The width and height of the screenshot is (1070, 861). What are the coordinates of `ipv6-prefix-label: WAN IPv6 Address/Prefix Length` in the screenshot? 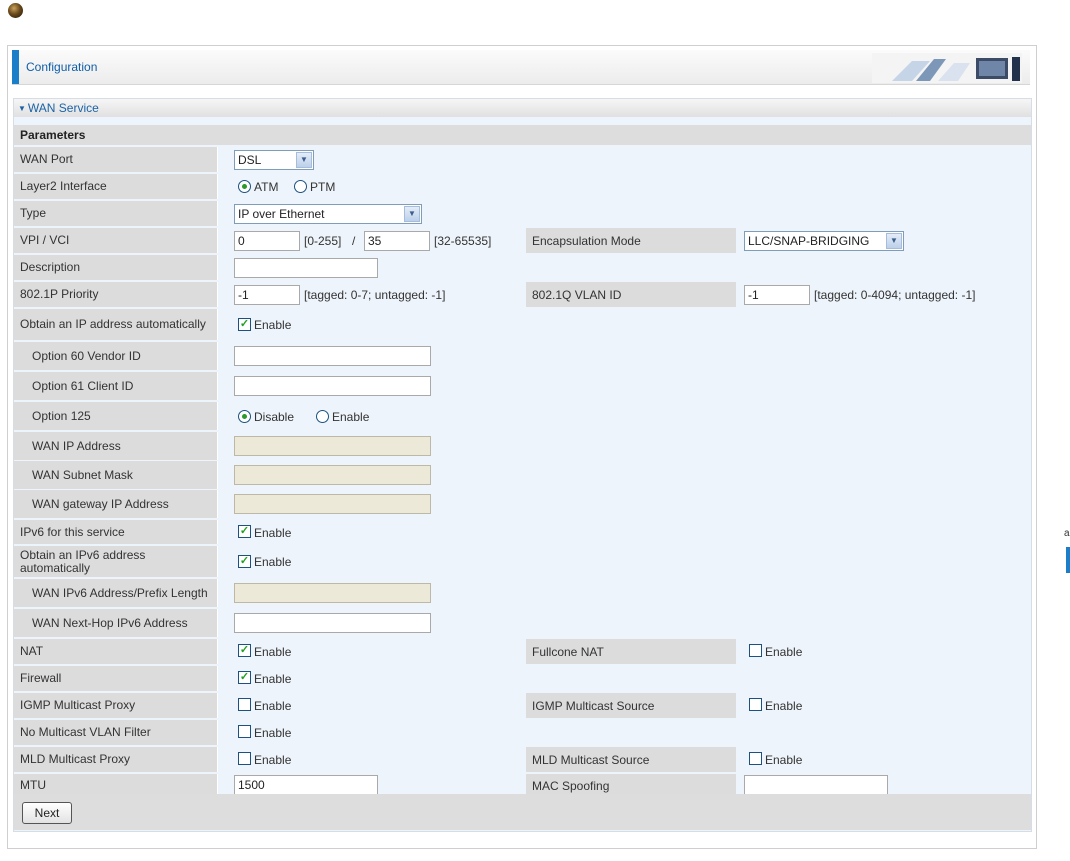 It's located at (116, 593).